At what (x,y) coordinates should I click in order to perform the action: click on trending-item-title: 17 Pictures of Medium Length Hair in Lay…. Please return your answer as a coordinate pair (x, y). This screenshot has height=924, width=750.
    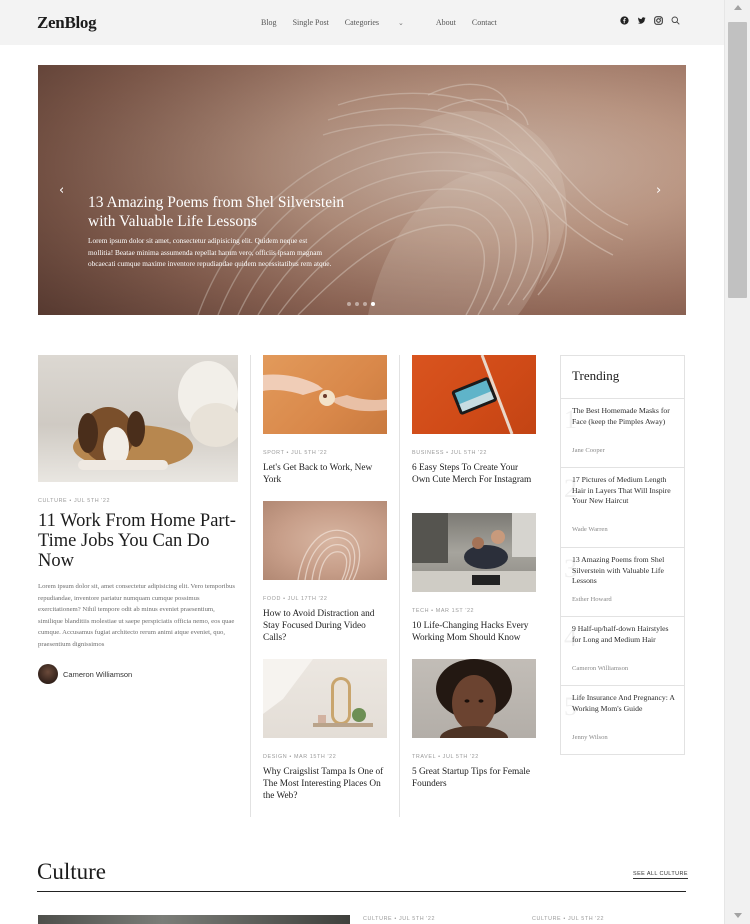
    Looking at the image, I should click on (623, 491).